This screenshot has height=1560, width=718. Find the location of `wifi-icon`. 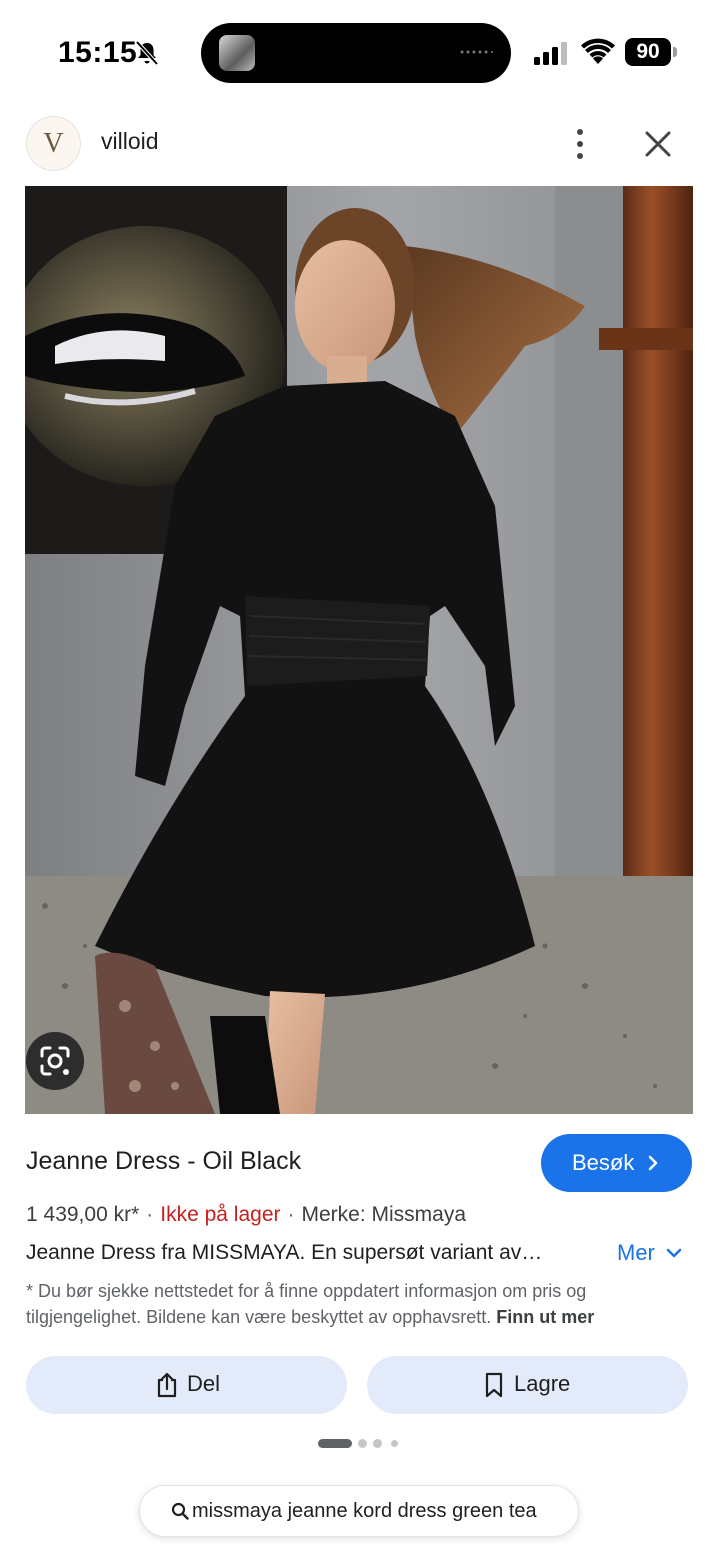

wifi-icon is located at coordinates (598, 51).